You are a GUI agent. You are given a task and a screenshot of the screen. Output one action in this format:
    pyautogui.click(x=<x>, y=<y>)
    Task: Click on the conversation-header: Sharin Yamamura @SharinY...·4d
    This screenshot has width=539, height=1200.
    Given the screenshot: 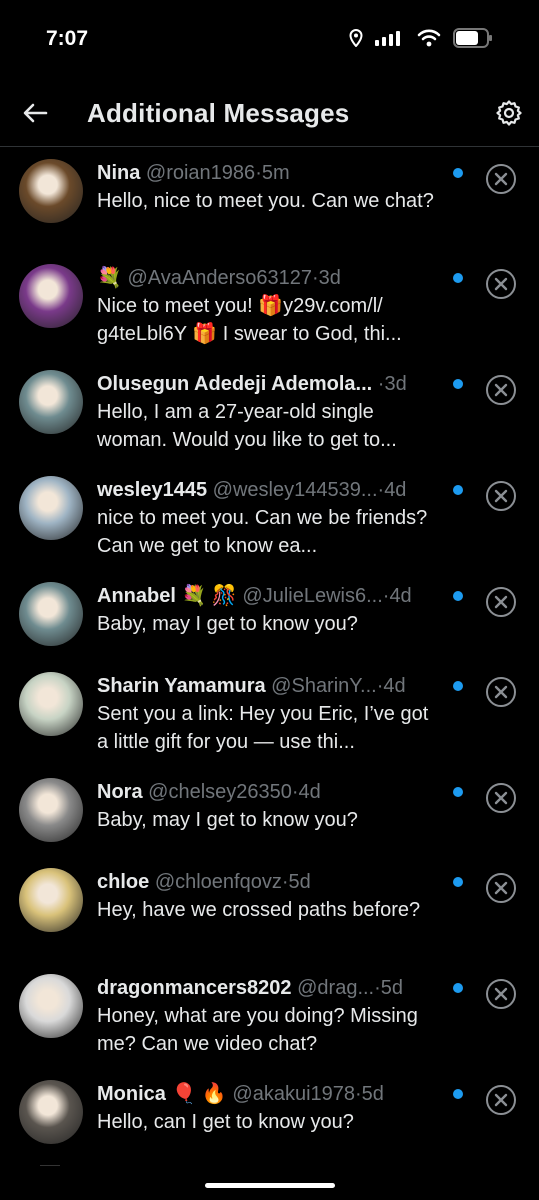 What is the action you would take?
    pyautogui.click(x=270, y=686)
    